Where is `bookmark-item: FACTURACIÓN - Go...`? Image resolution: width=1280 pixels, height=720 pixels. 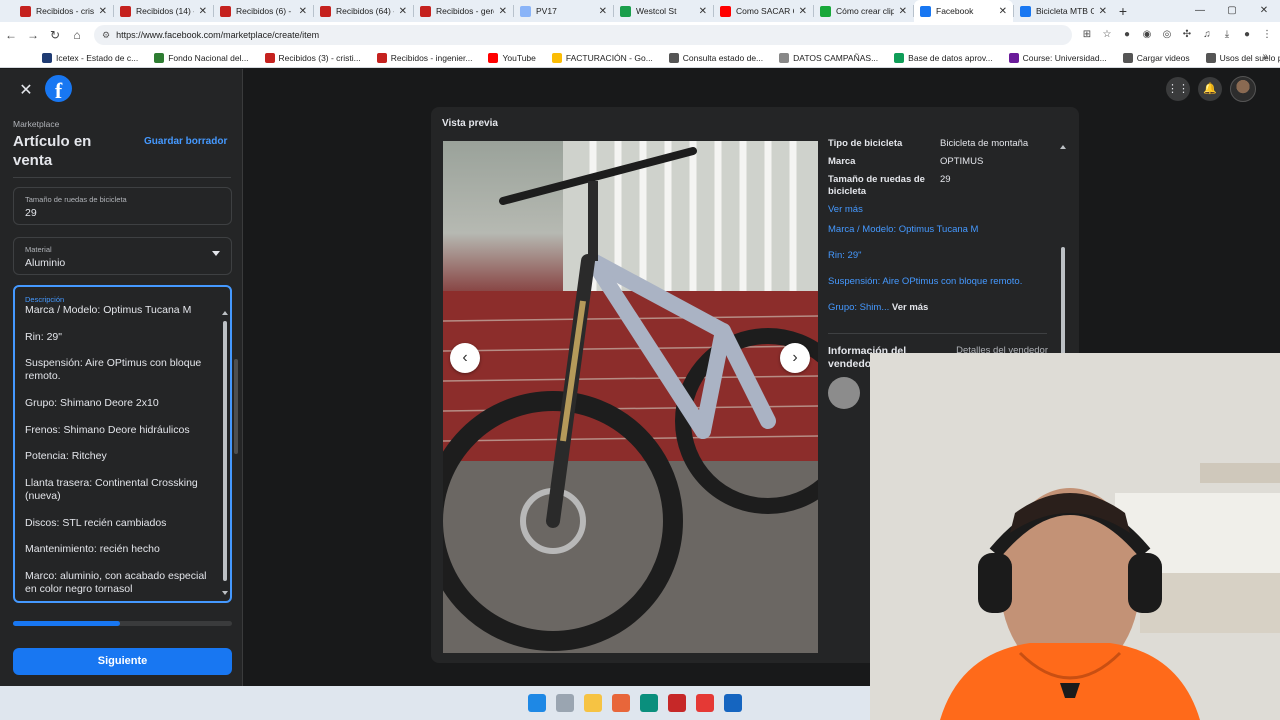 bookmark-item: FACTURACIÓN - Go... is located at coordinates (602, 57).